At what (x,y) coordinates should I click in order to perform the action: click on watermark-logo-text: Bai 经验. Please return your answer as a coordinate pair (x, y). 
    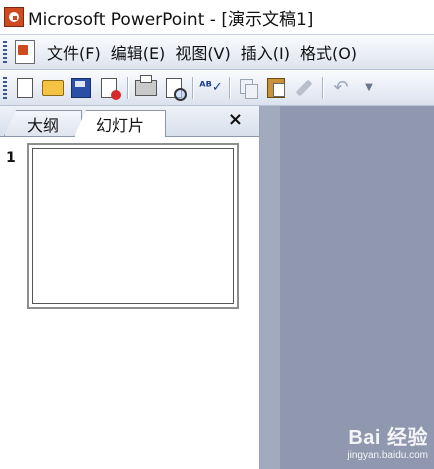
    Looking at the image, I should click on (388, 438).